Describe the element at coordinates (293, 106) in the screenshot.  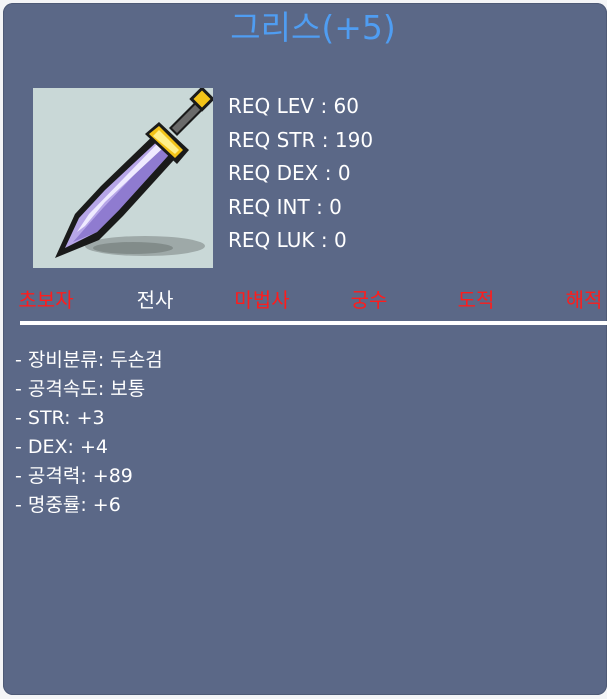
I see `req-level: REQ LEV : 60` at that location.